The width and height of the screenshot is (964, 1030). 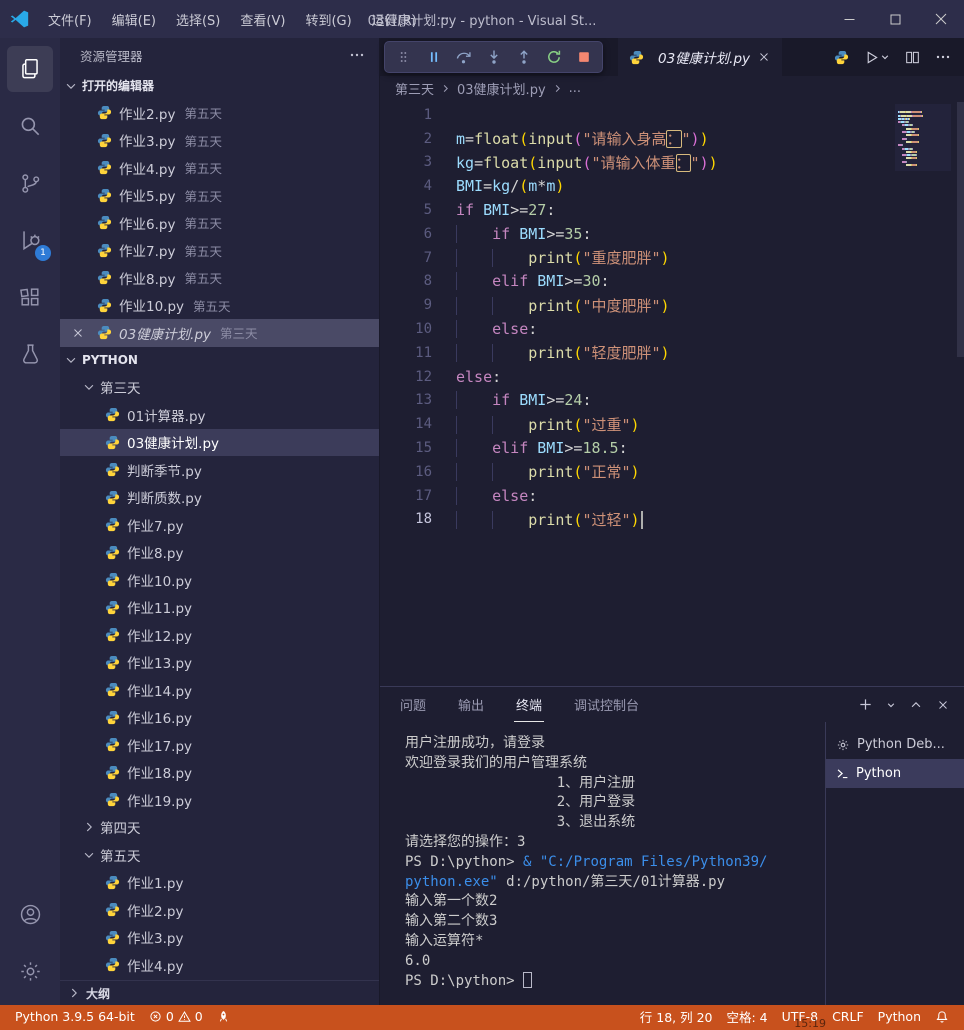 I want to click on extensions-icon, so click(x=30, y=297).